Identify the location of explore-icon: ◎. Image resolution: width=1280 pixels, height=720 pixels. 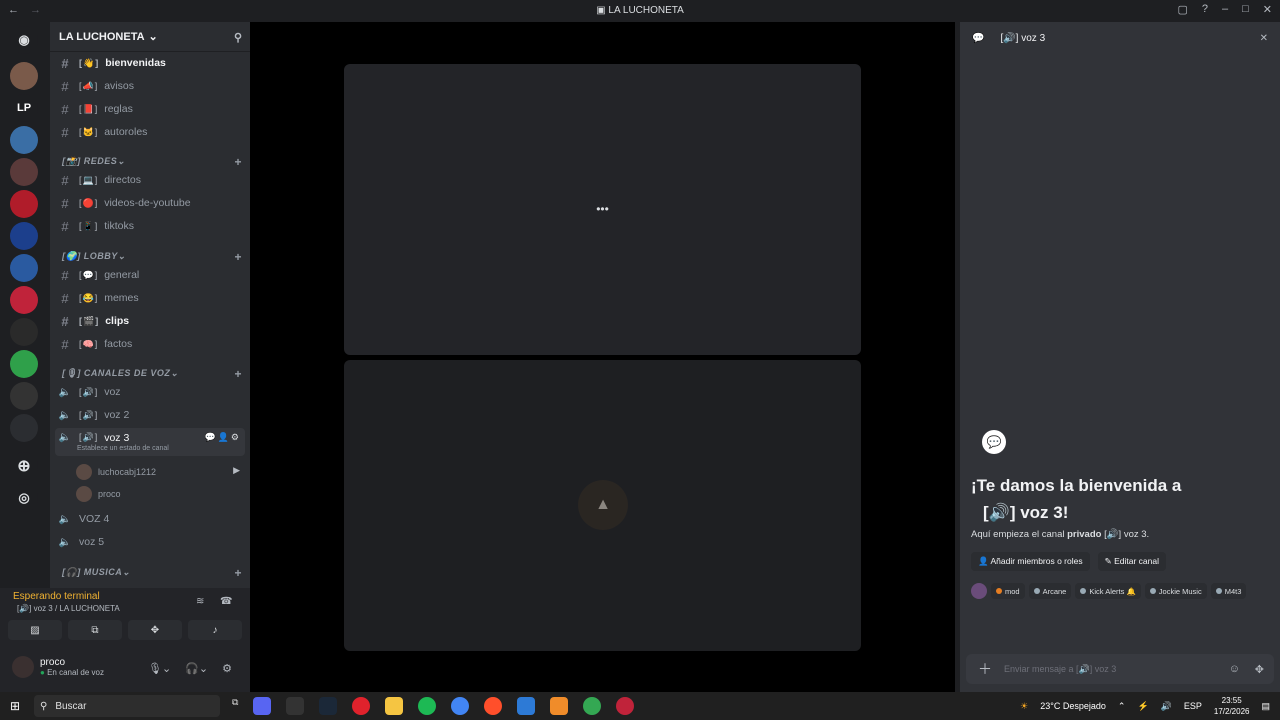
(24, 498).